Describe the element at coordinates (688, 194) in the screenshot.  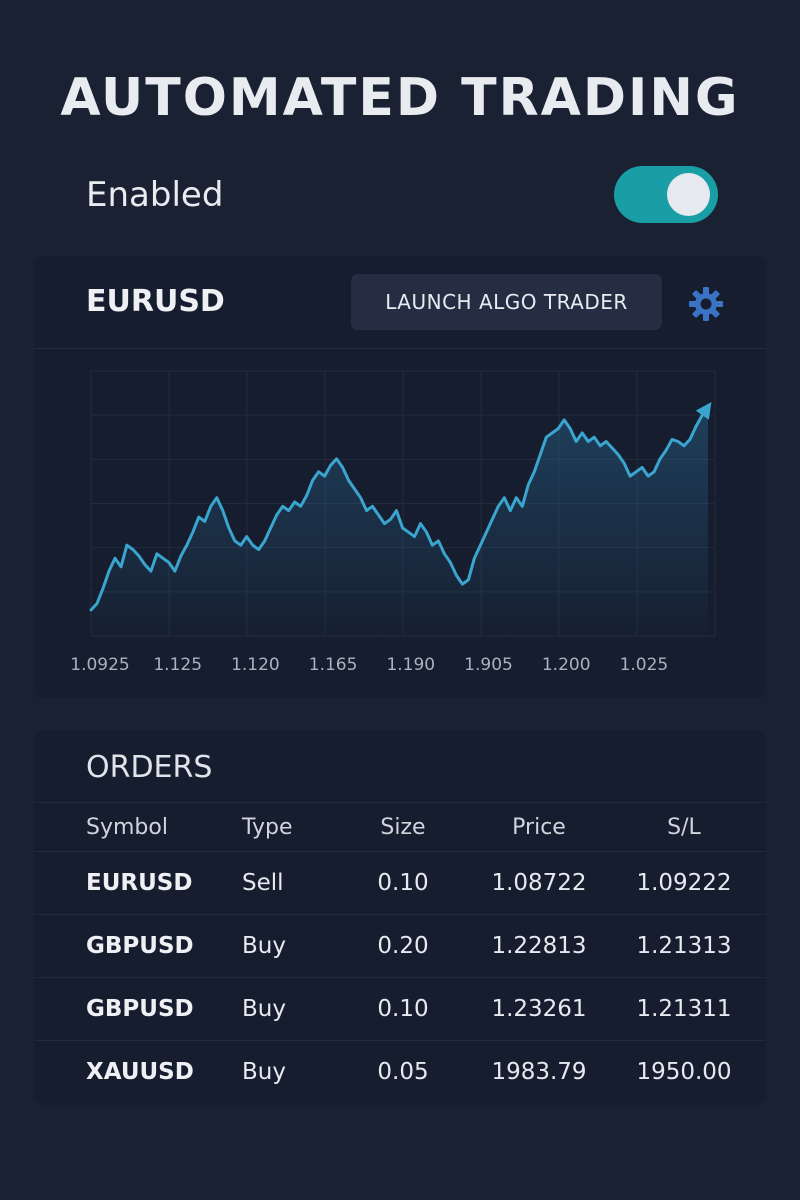
I see `toggle-knob` at that location.